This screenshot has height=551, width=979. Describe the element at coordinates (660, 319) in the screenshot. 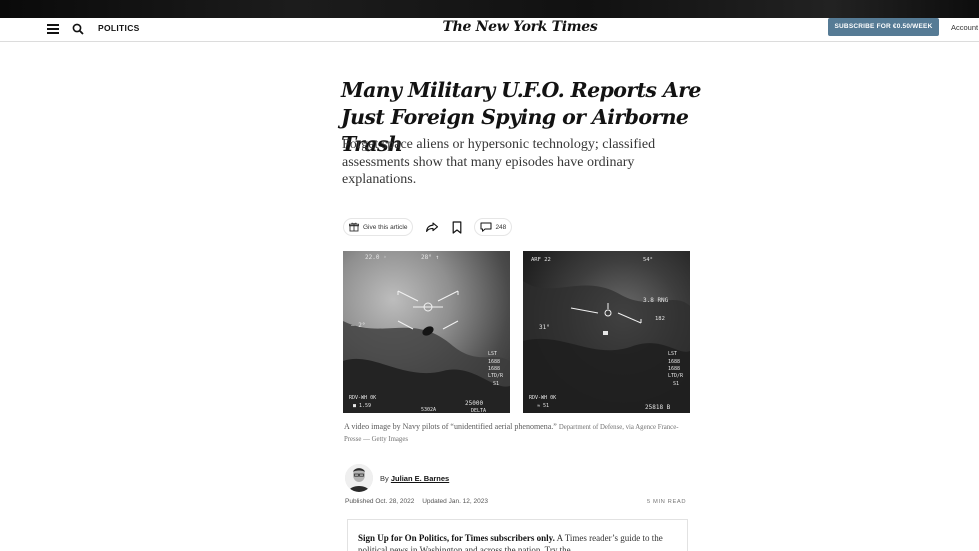

I see `overlay-text: 182` at that location.